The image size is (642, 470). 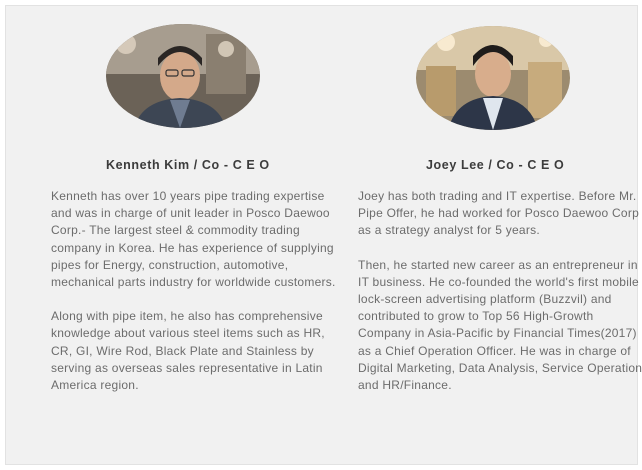 I want to click on person-name-role: Joey Lee / Co - C E O, so click(x=496, y=165).